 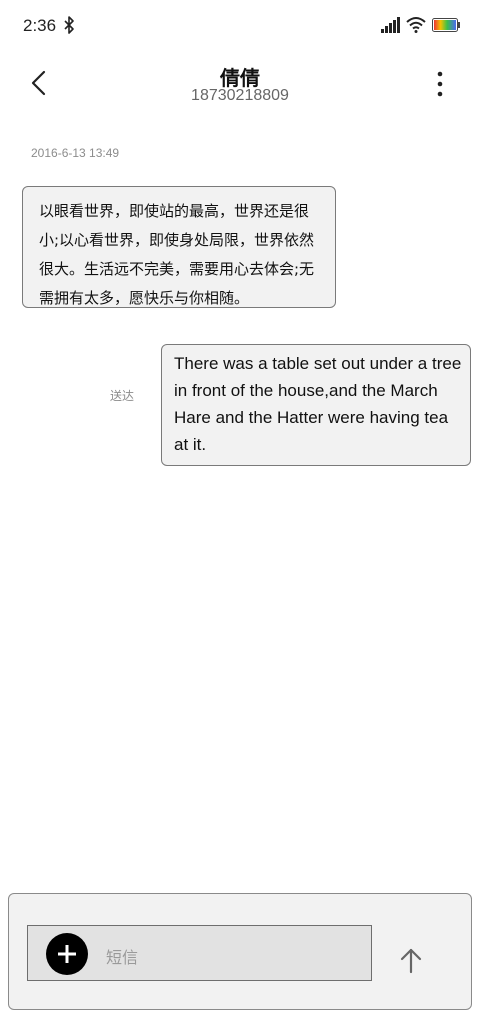 What do you see at coordinates (446, 25) in the screenshot?
I see `battery-icon` at bounding box center [446, 25].